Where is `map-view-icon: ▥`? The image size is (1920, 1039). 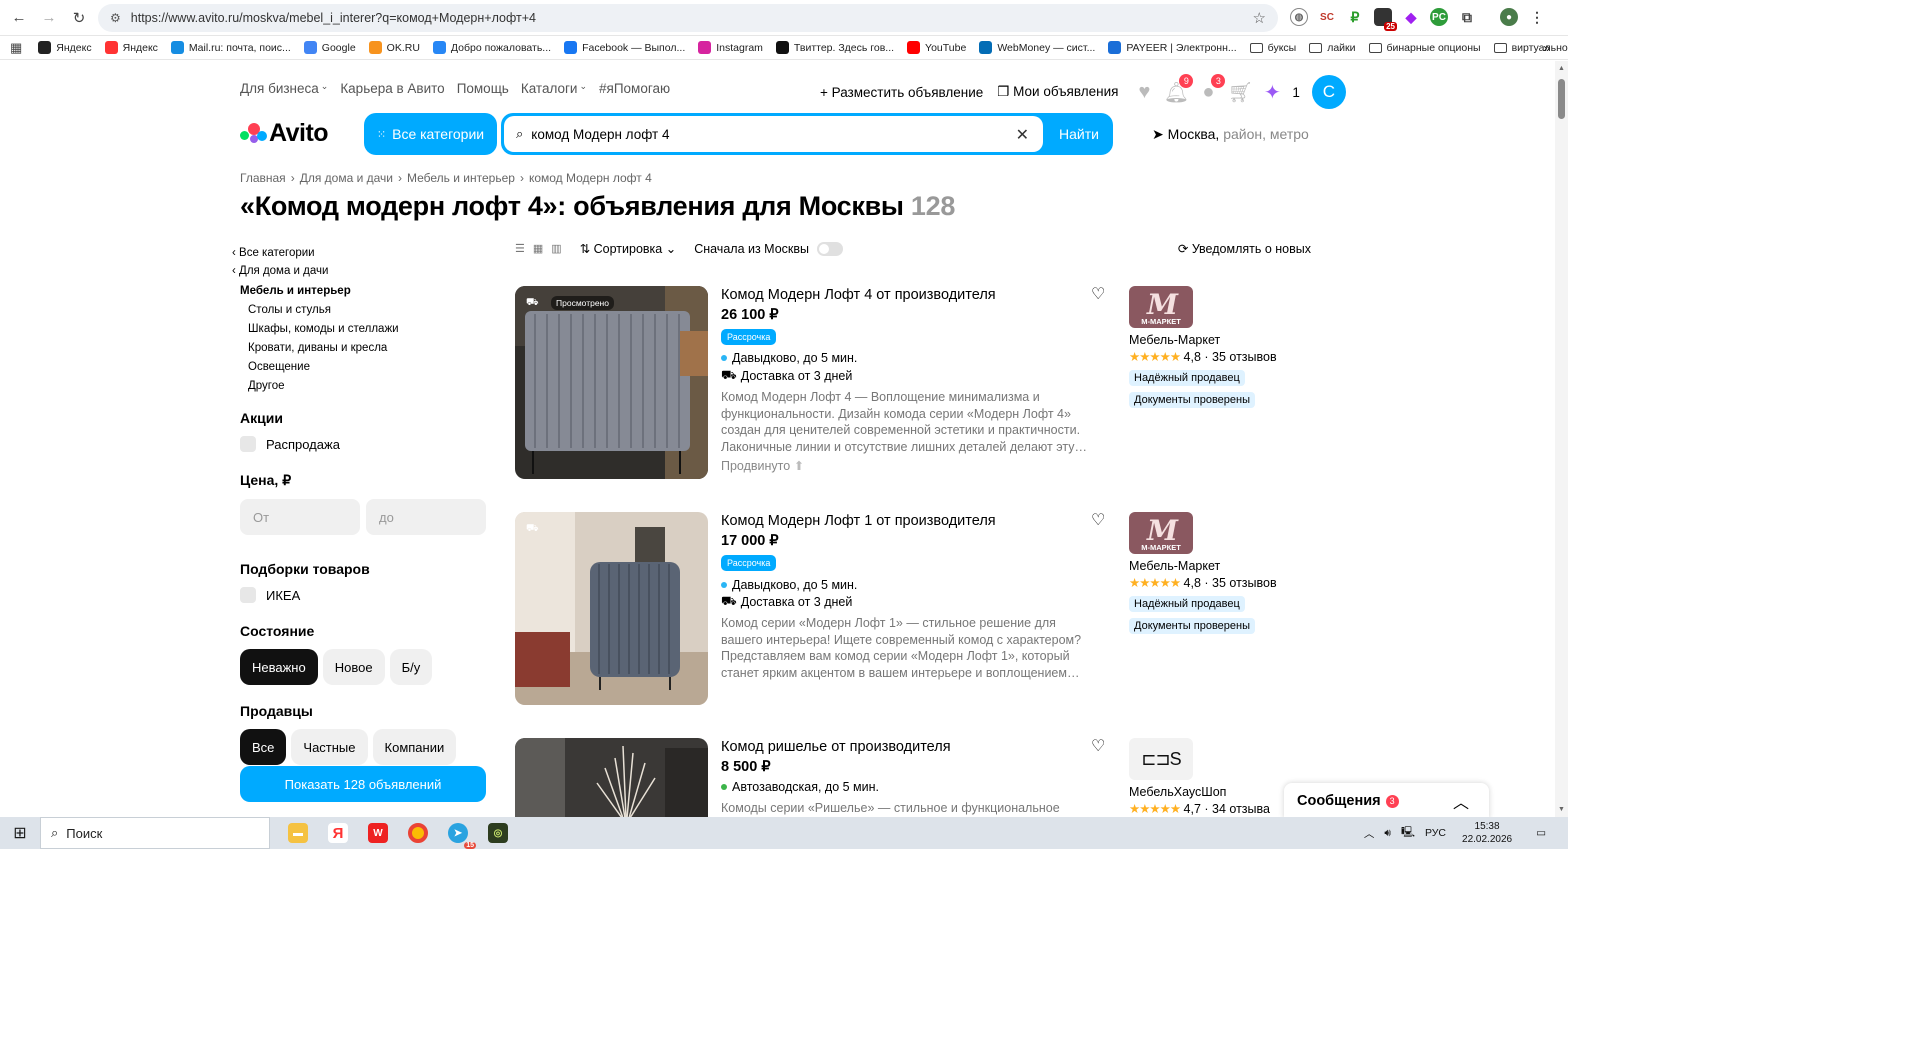 map-view-icon: ▥ is located at coordinates (556, 248).